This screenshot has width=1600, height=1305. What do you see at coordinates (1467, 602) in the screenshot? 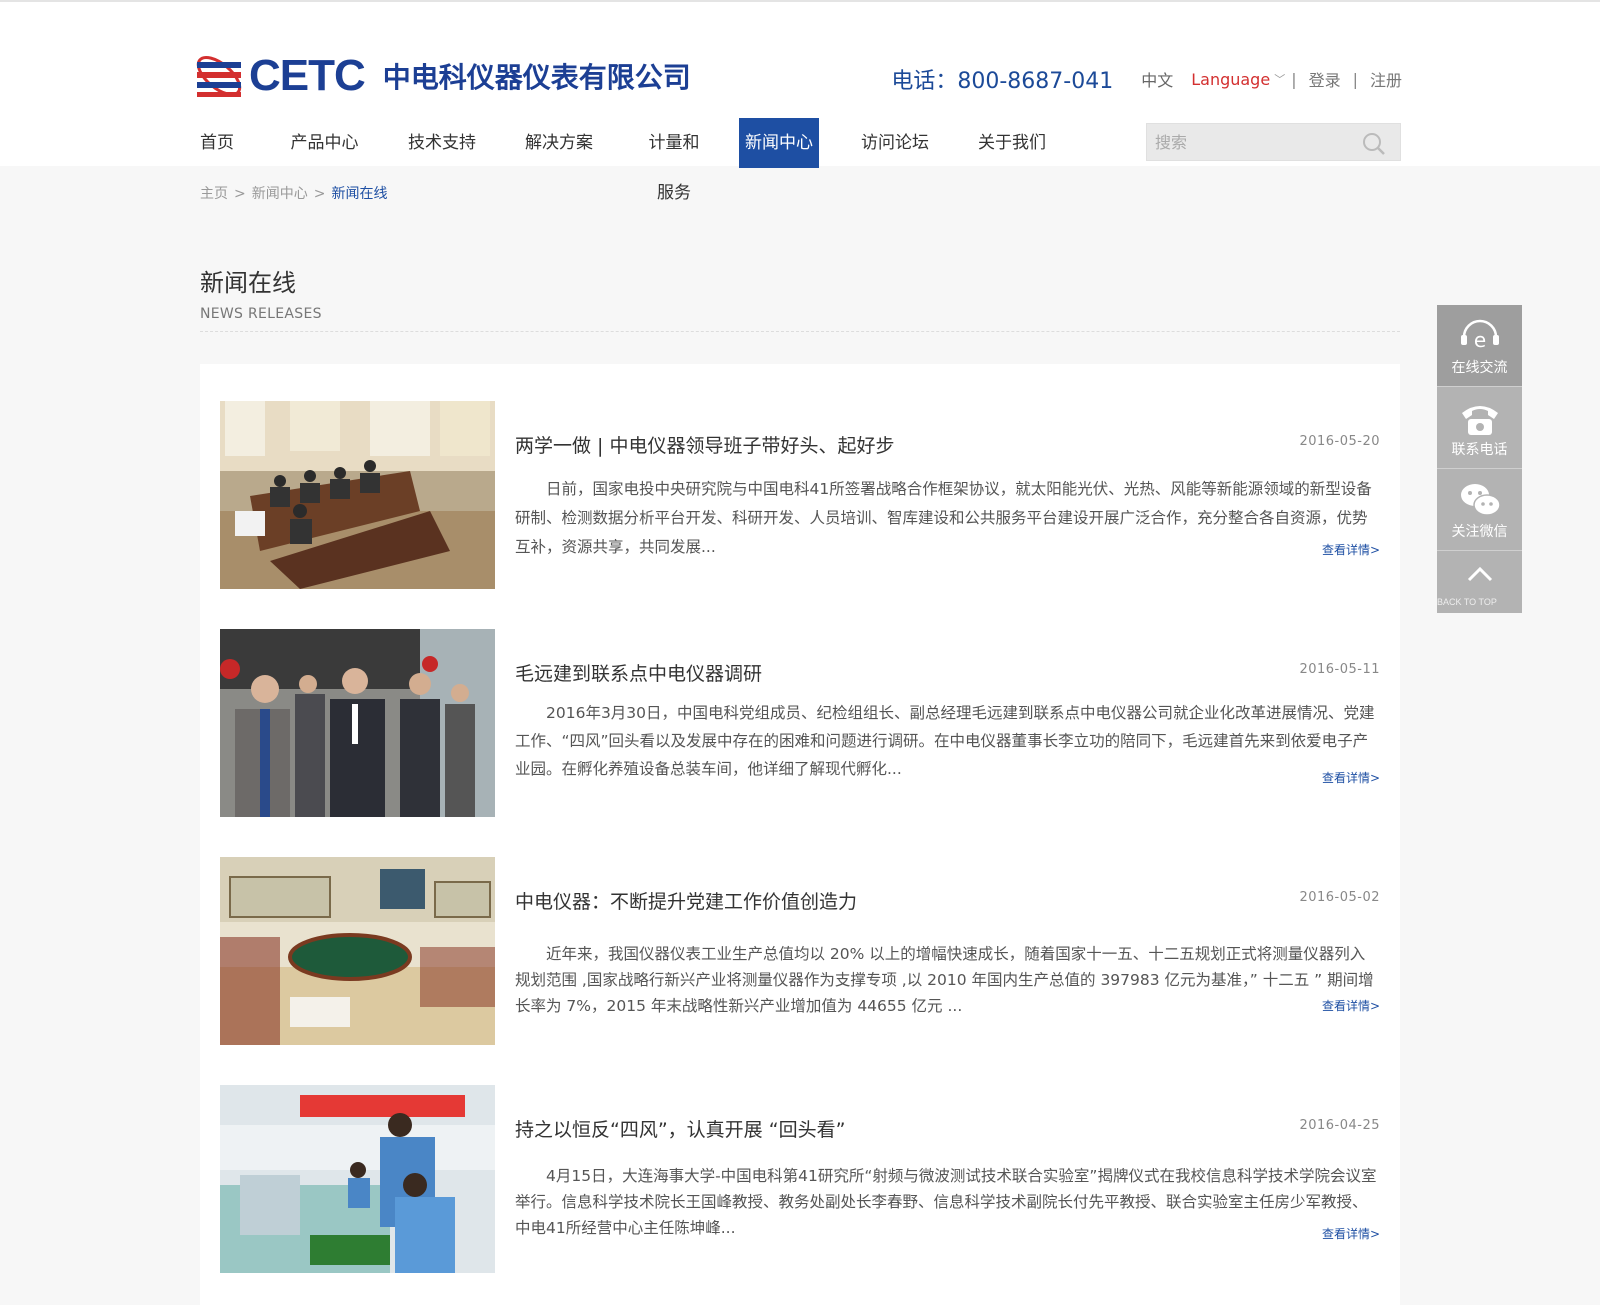
I see `back-to-top-label: BACK TO TOP` at bounding box center [1467, 602].